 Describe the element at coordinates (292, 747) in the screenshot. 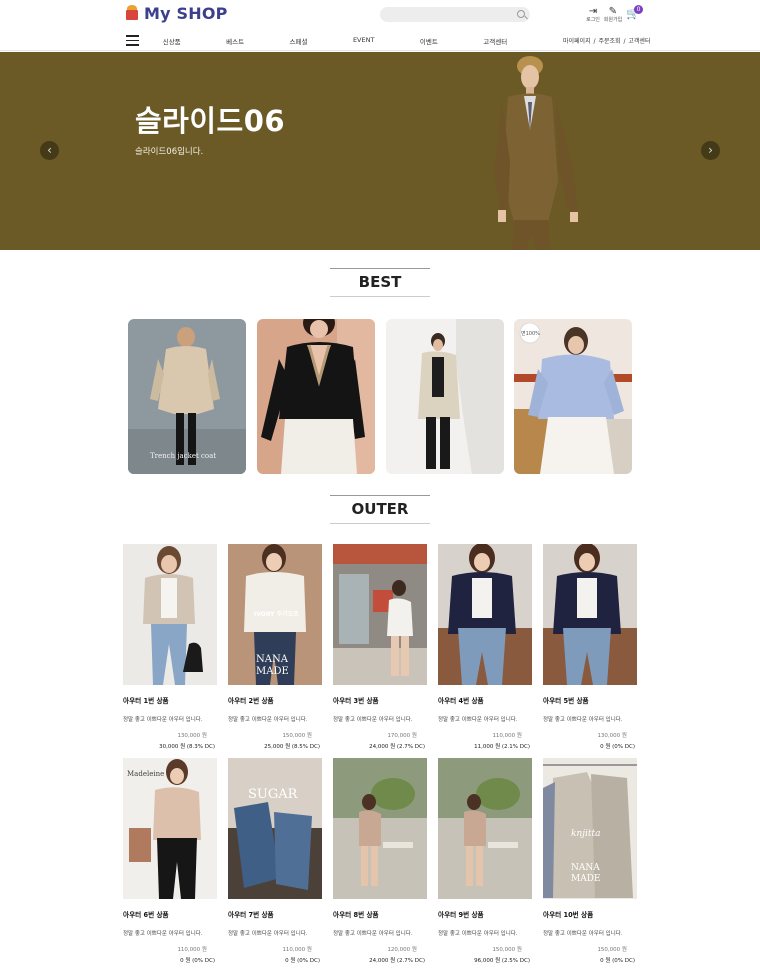

I see `product-sale-price: 25,000 원 (8.5% DC)` at that location.